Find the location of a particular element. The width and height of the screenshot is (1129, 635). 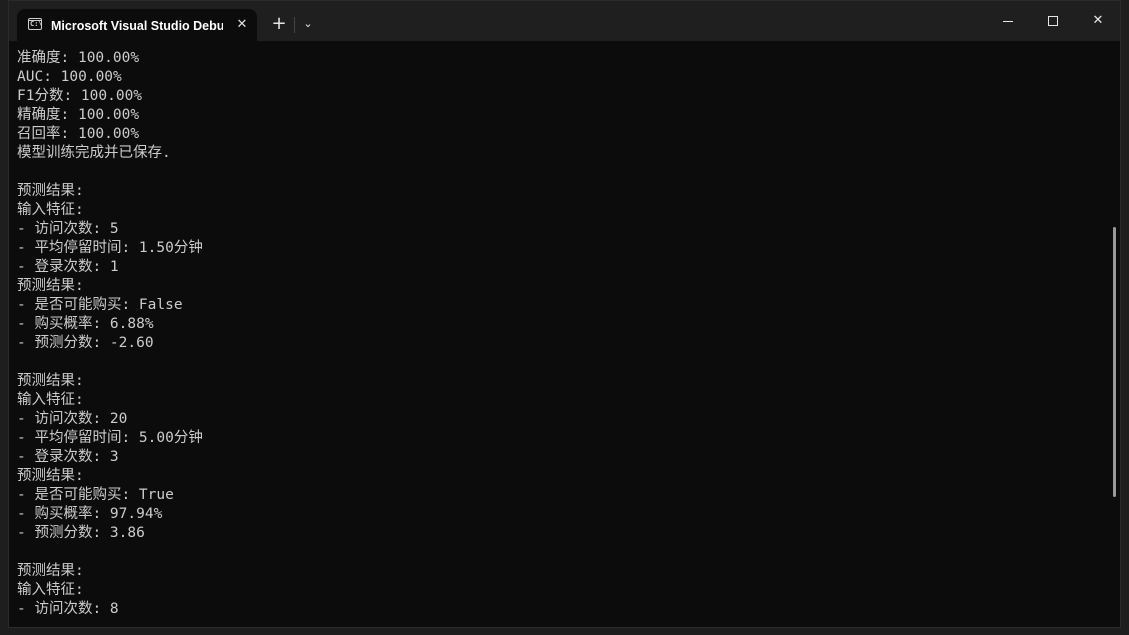

chevron-down-icon: ⌄ is located at coordinates (308, 24).